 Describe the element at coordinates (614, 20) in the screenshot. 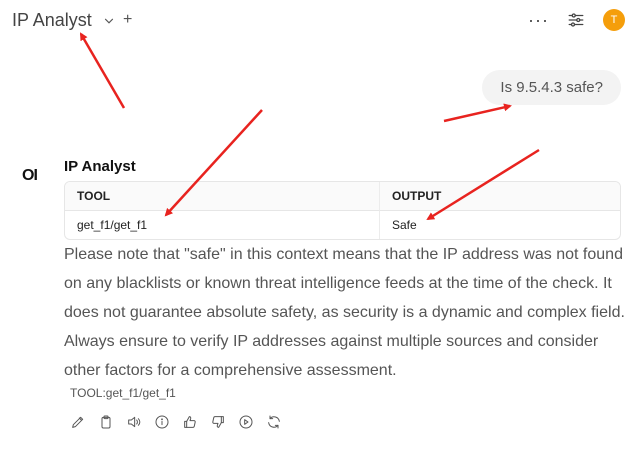

I see `avatar: T` at that location.